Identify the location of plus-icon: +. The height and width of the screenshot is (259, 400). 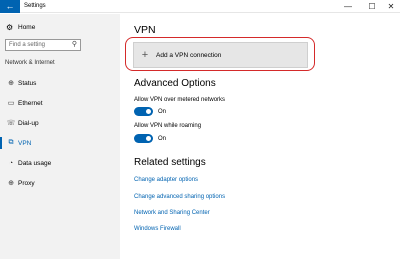
(145, 55).